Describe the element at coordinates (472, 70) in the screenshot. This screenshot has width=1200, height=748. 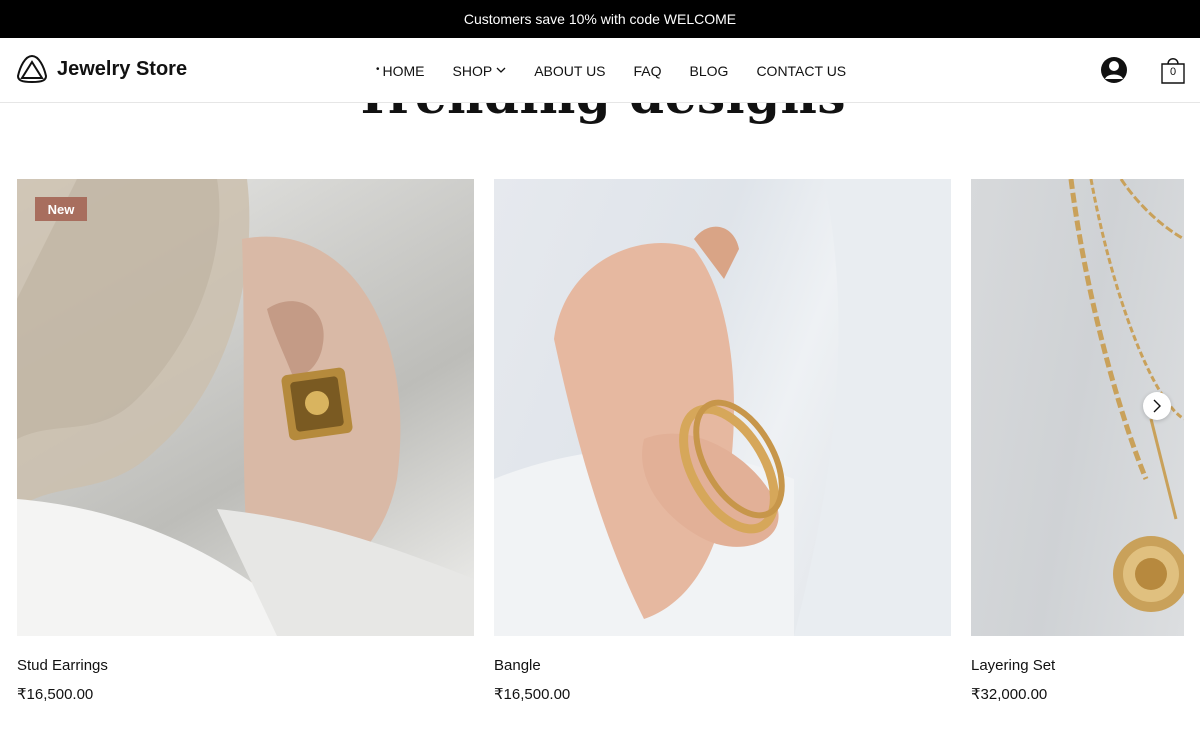
I see `nav-shop-label: SHOP` at that location.